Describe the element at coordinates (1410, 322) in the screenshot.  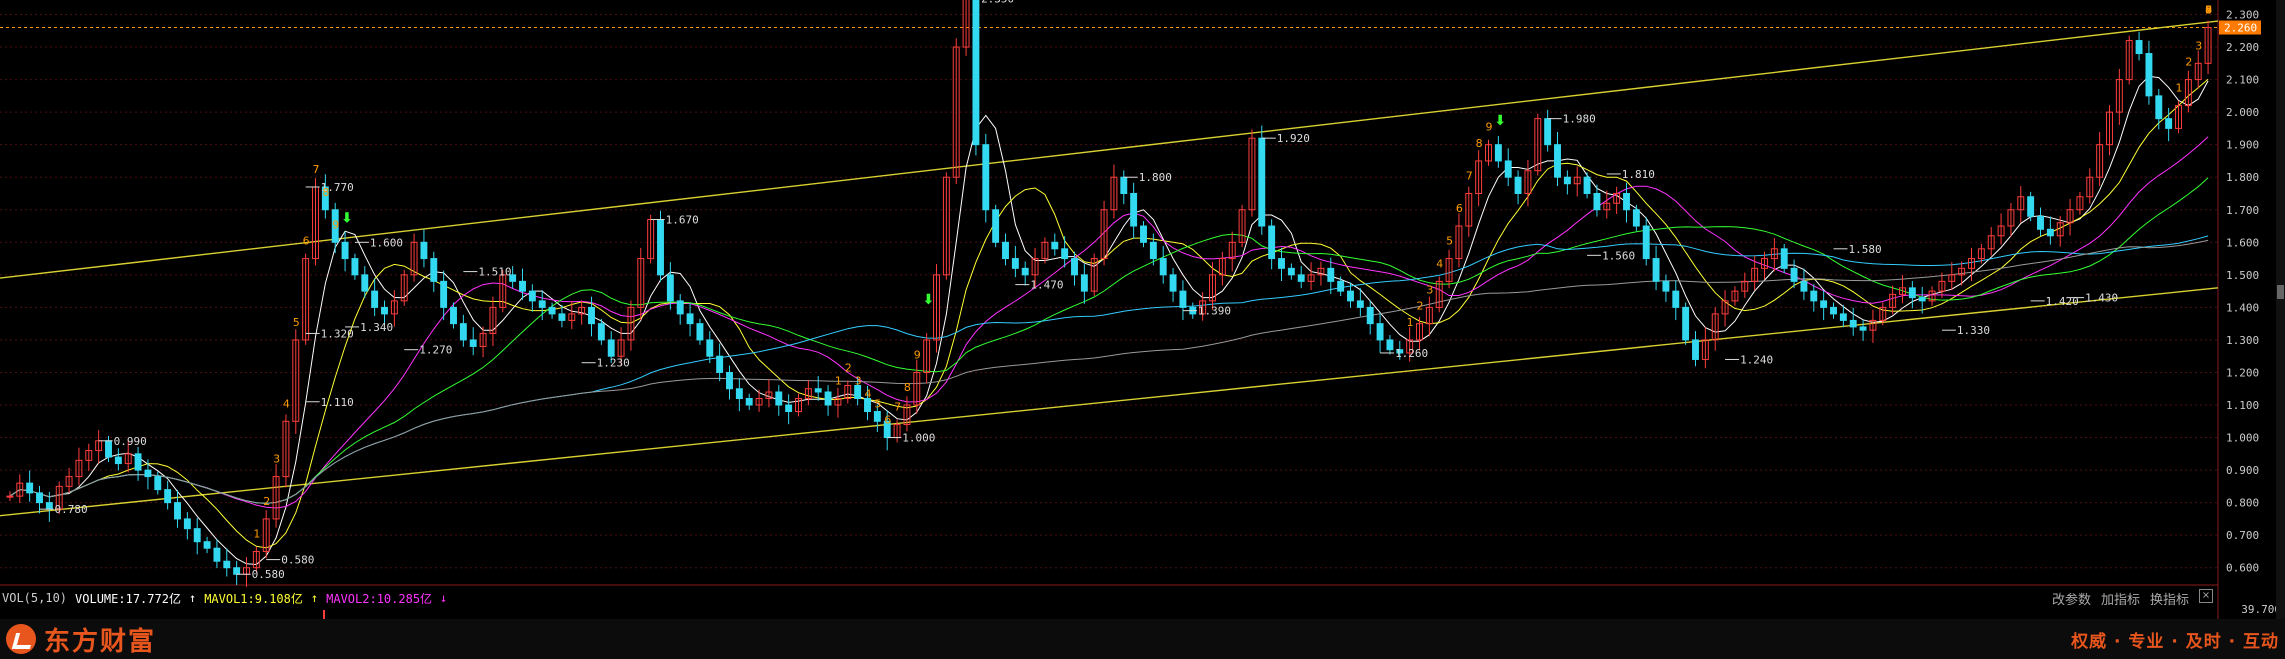
I see `td-count-label: 1` at that location.